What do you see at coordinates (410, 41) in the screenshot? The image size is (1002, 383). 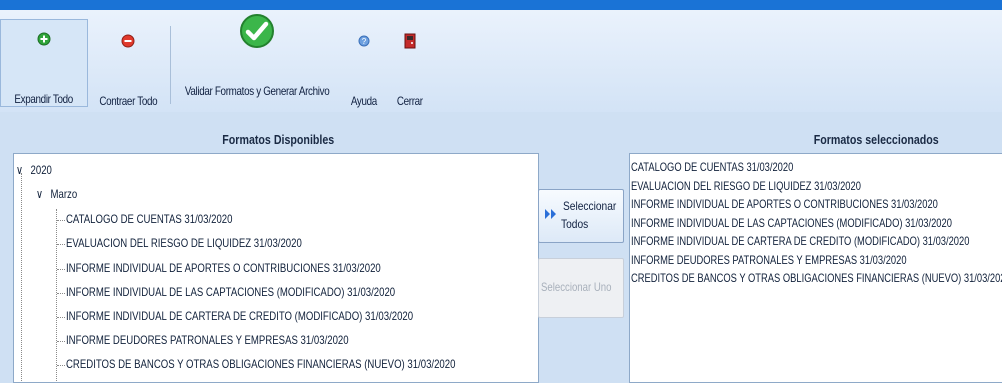 I see `exit-door-icon` at bounding box center [410, 41].